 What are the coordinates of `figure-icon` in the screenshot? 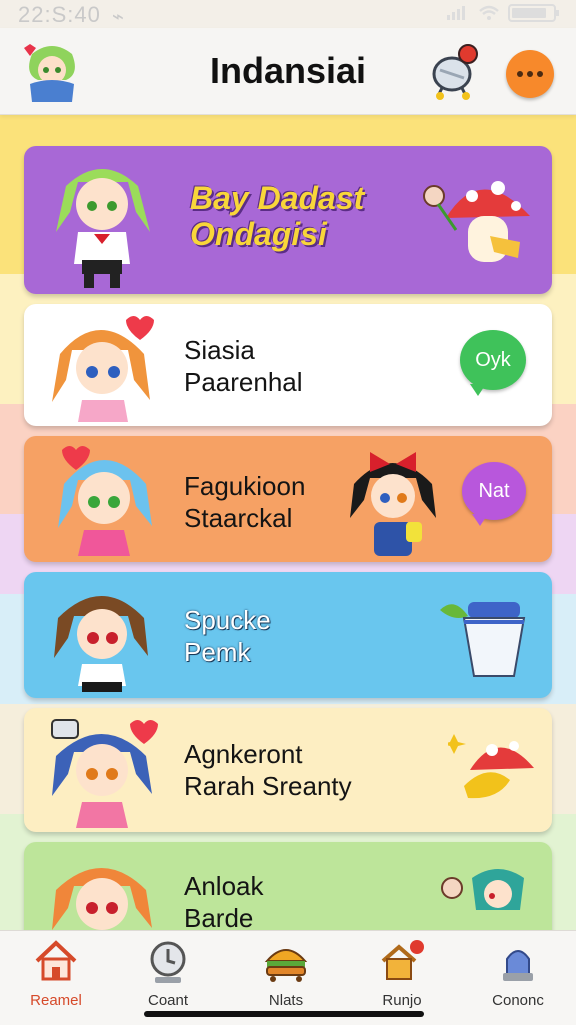 It's located at (518, 965).